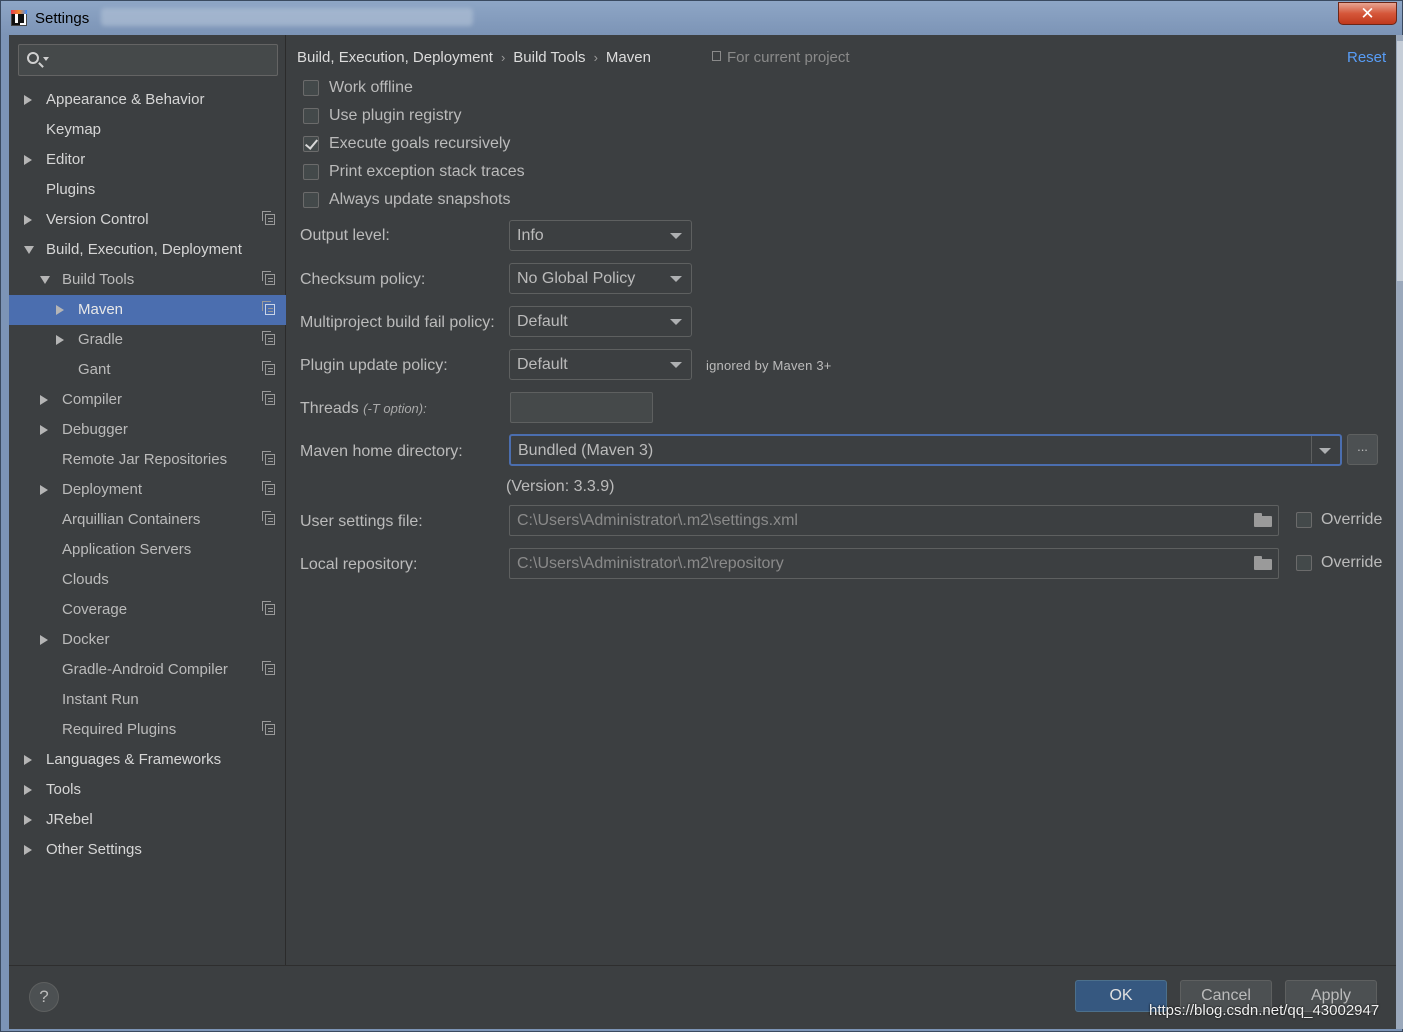 The height and width of the screenshot is (1032, 1403). Describe the element at coordinates (147, 700) in the screenshot. I see `sidebar-item: Instant Run` at that location.